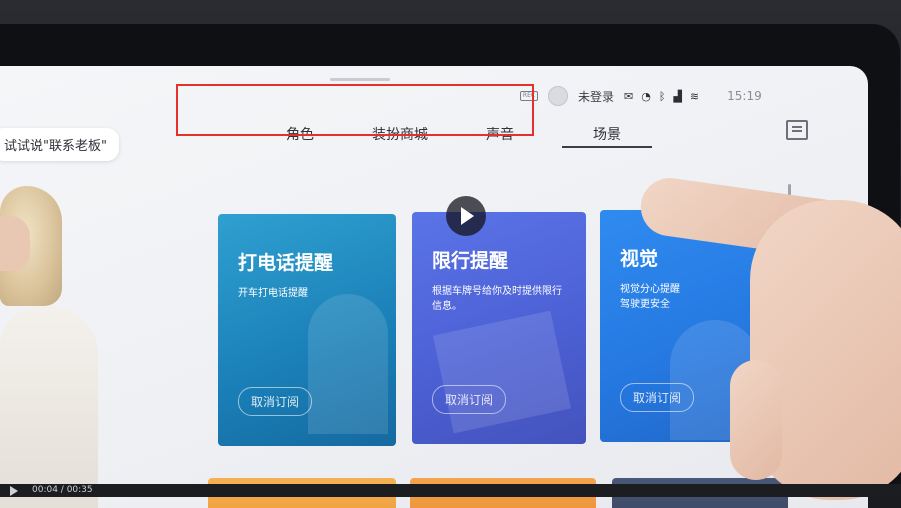 Image resolution: width=901 pixels, height=508 pixels. What do you see at coordinates (694, 96) in the screenshot?
I see `wifi-icon: ≋` at bounding box center [694, 96].